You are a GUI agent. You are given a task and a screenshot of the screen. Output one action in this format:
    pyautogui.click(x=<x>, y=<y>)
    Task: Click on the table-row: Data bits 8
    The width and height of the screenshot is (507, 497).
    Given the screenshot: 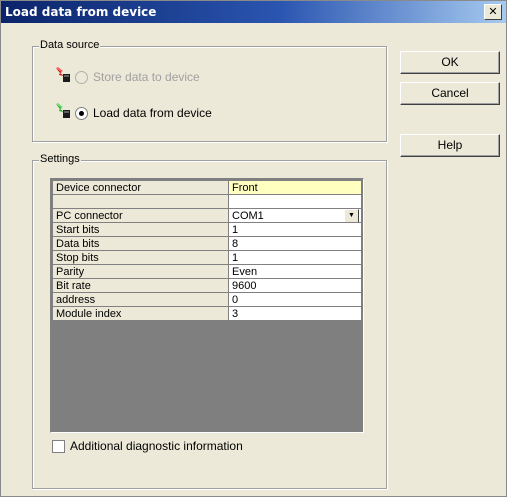 What is the action you would take?
    pyautogui.click(x=207, y=243)
    